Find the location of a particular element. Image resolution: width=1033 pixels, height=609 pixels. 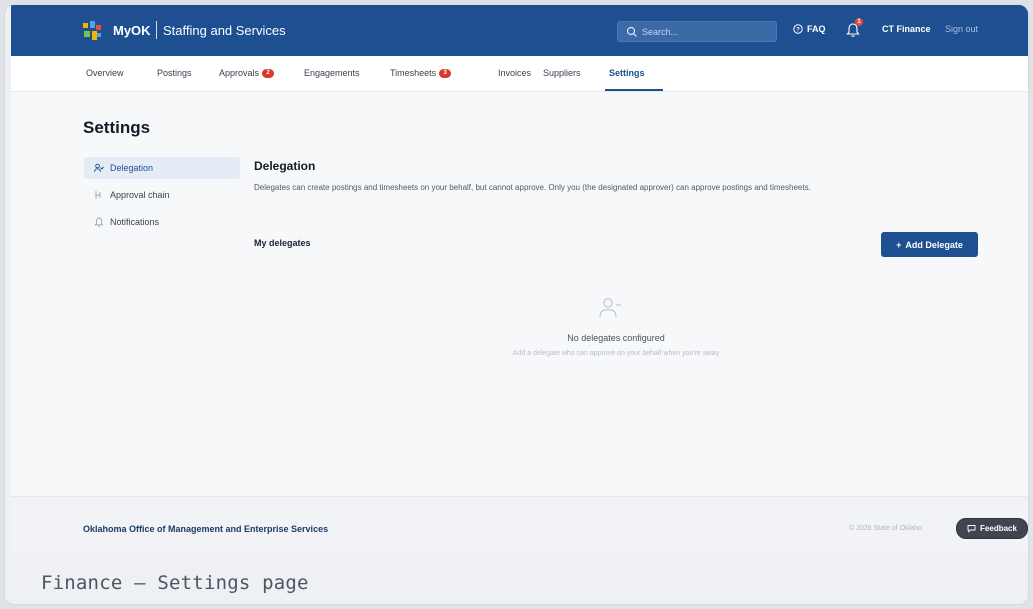

tab-label: Postings is located at coordinates (174, 73).